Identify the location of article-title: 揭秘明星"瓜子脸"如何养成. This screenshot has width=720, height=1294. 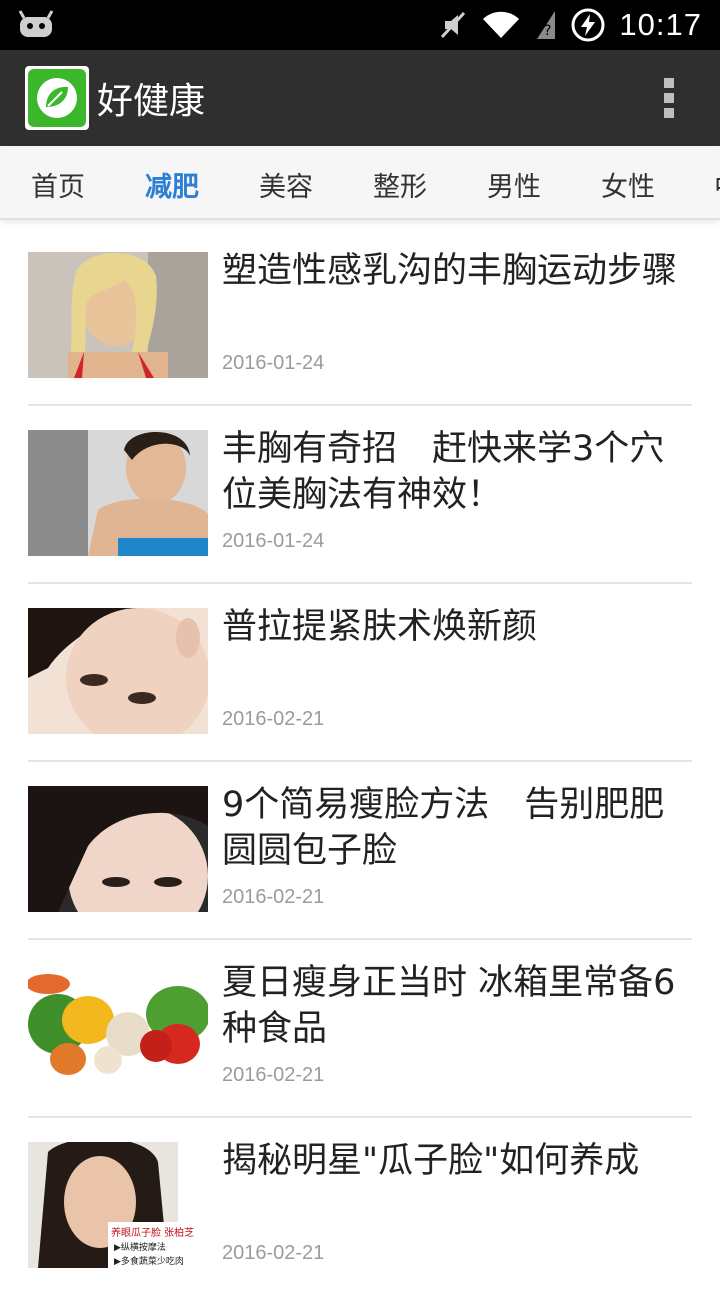
(431, 1161).